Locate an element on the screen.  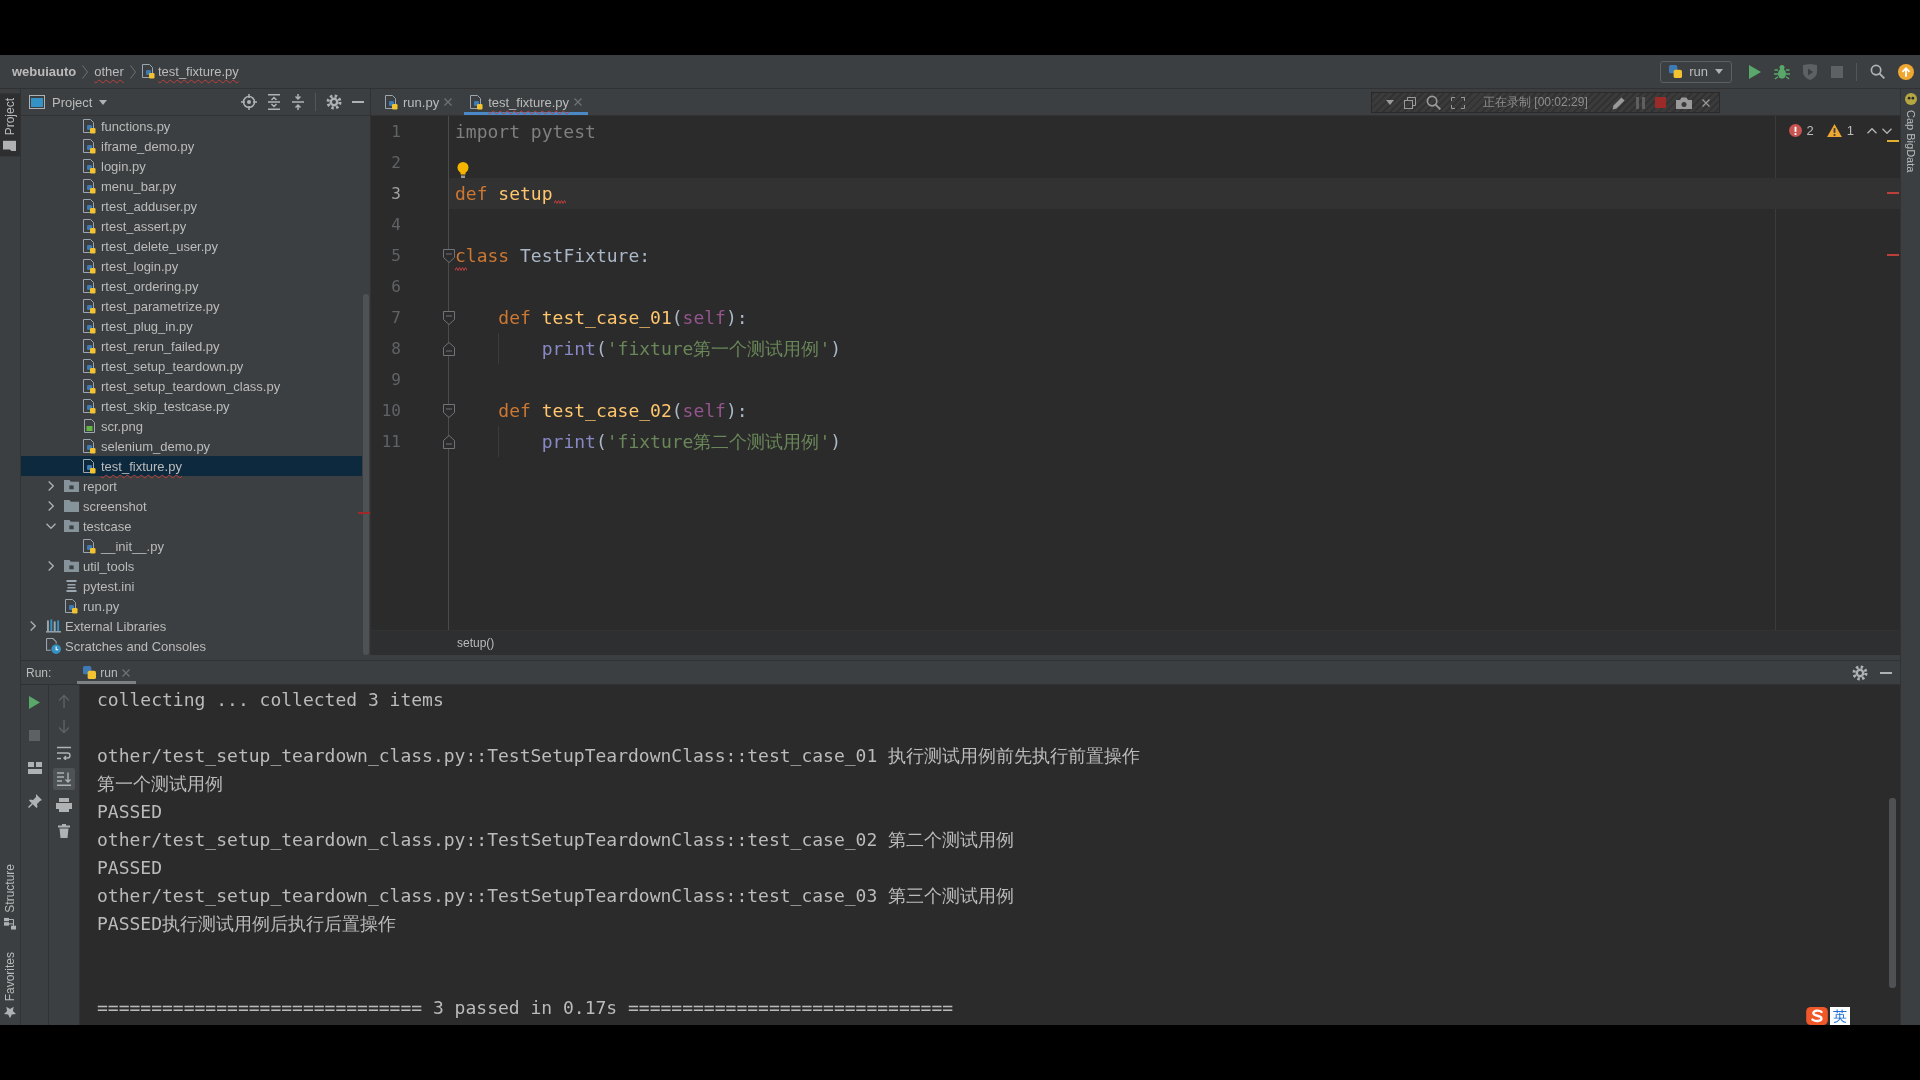
chevron-up-icon is located at coordinates (1872, 130).